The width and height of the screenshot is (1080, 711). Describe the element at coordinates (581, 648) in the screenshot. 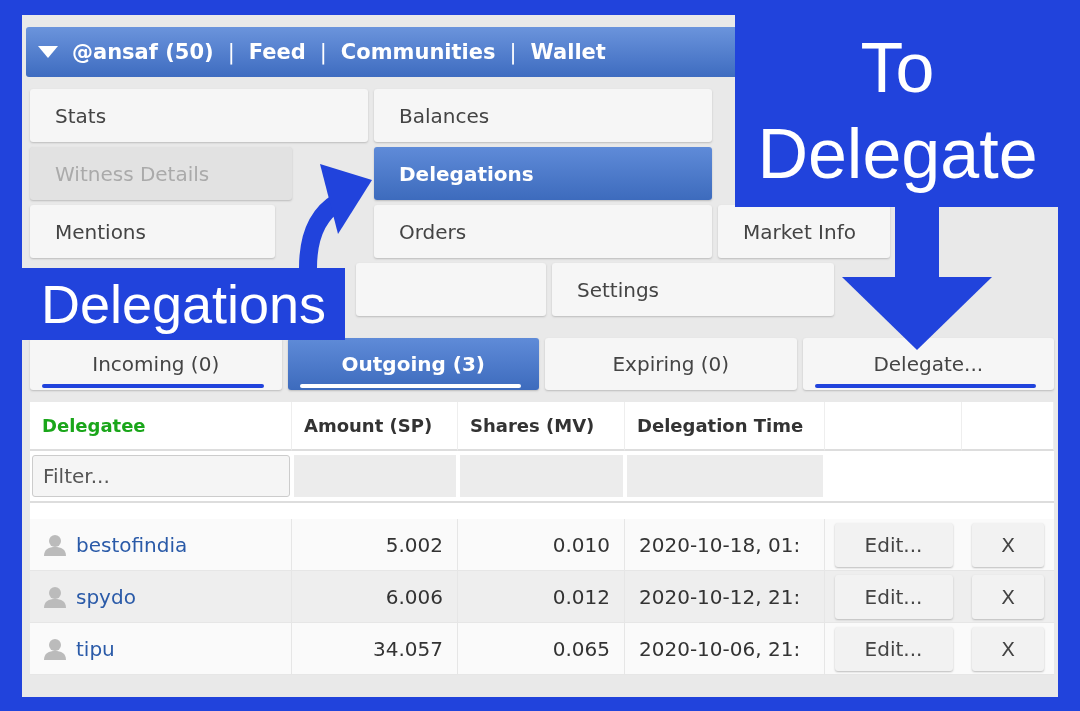

I see `shares-text: 0.065` at that location.